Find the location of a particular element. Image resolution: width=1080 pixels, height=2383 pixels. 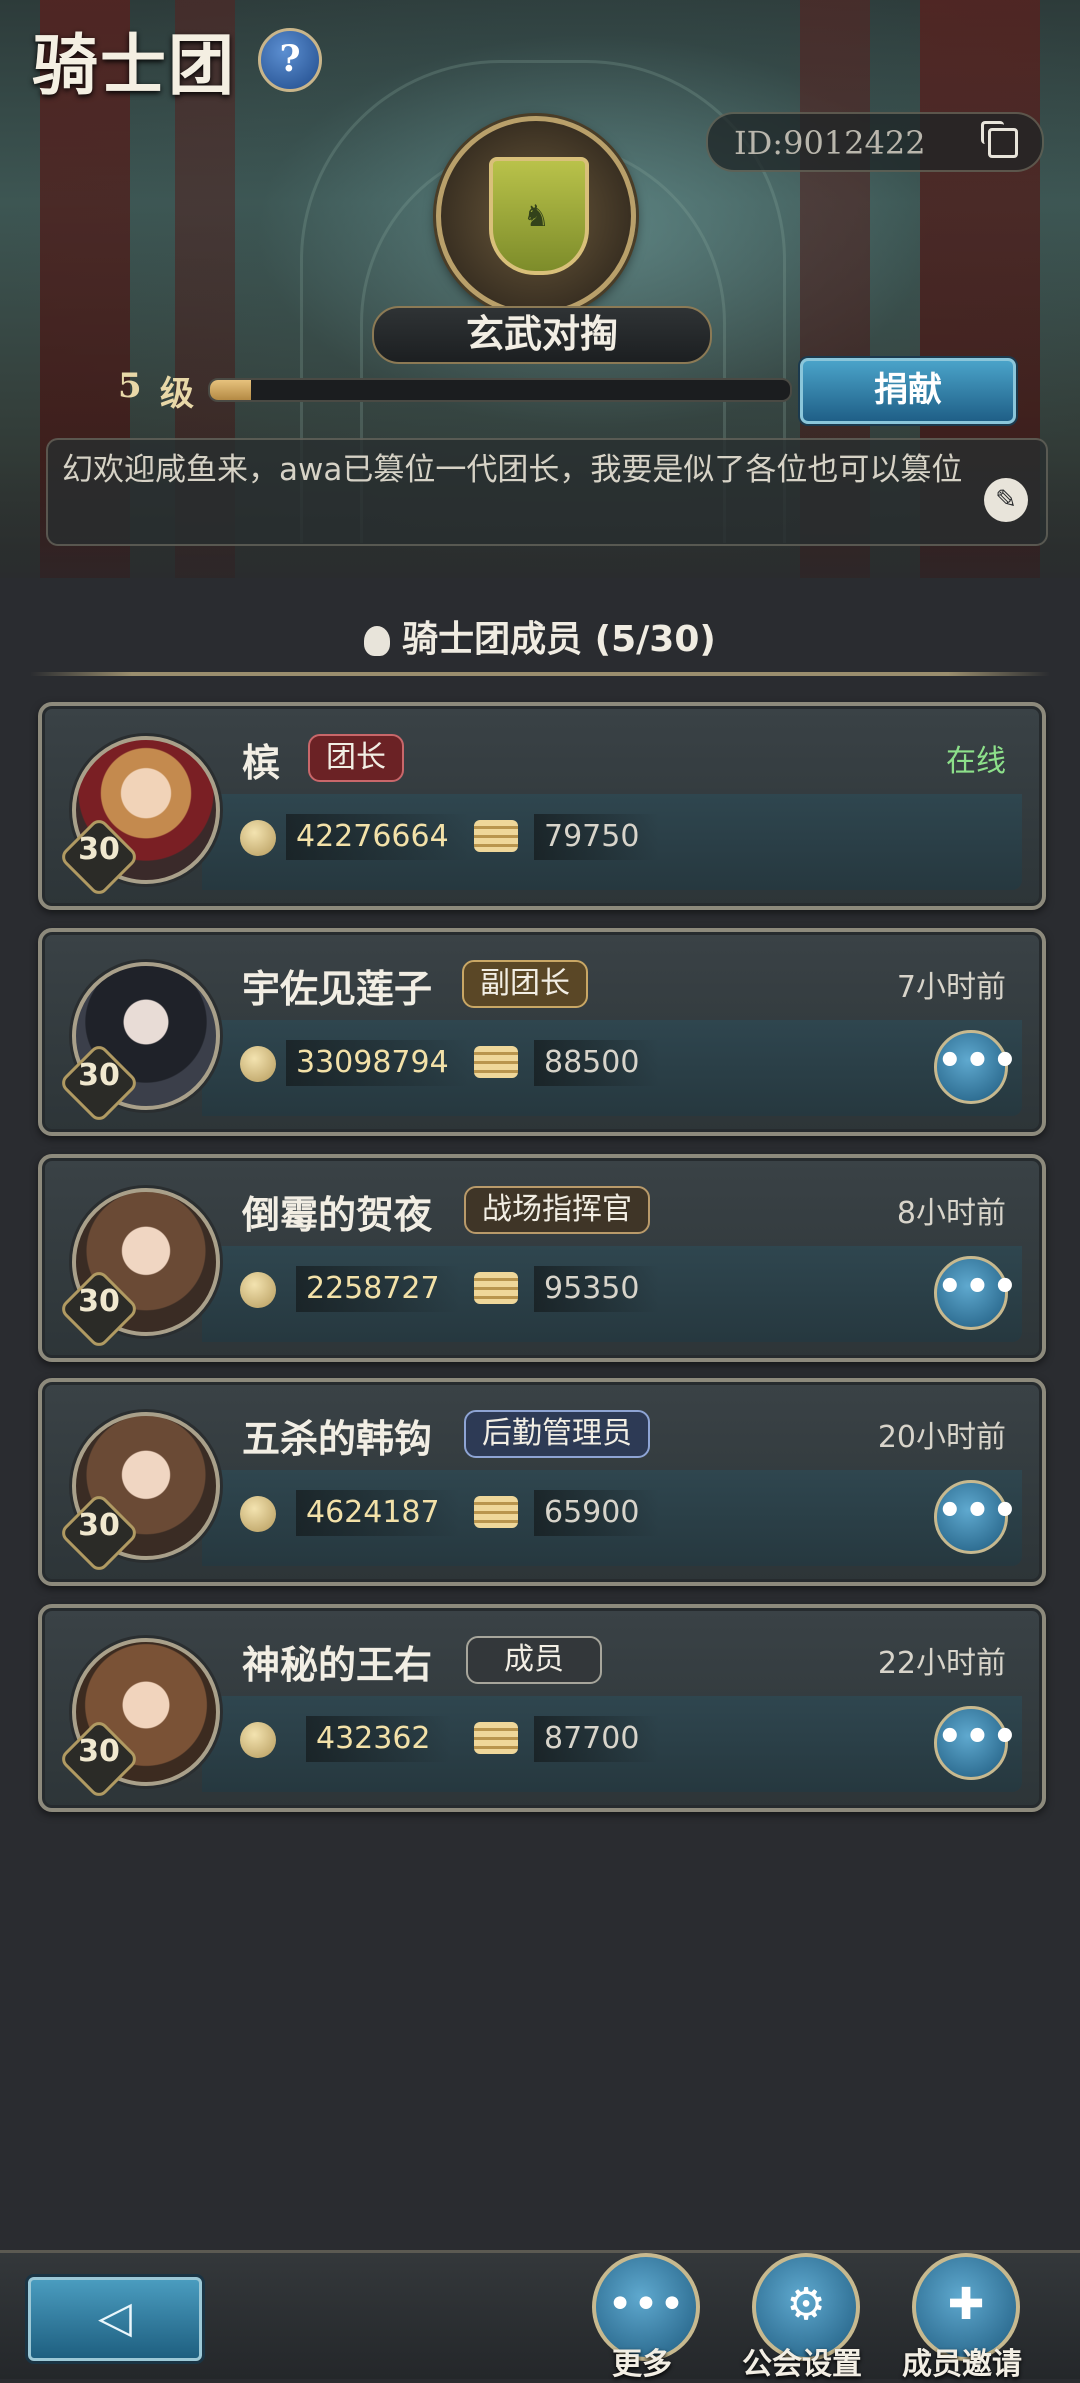

guild-settings-label: 公会设置 is located at coordinates (802, 2364).